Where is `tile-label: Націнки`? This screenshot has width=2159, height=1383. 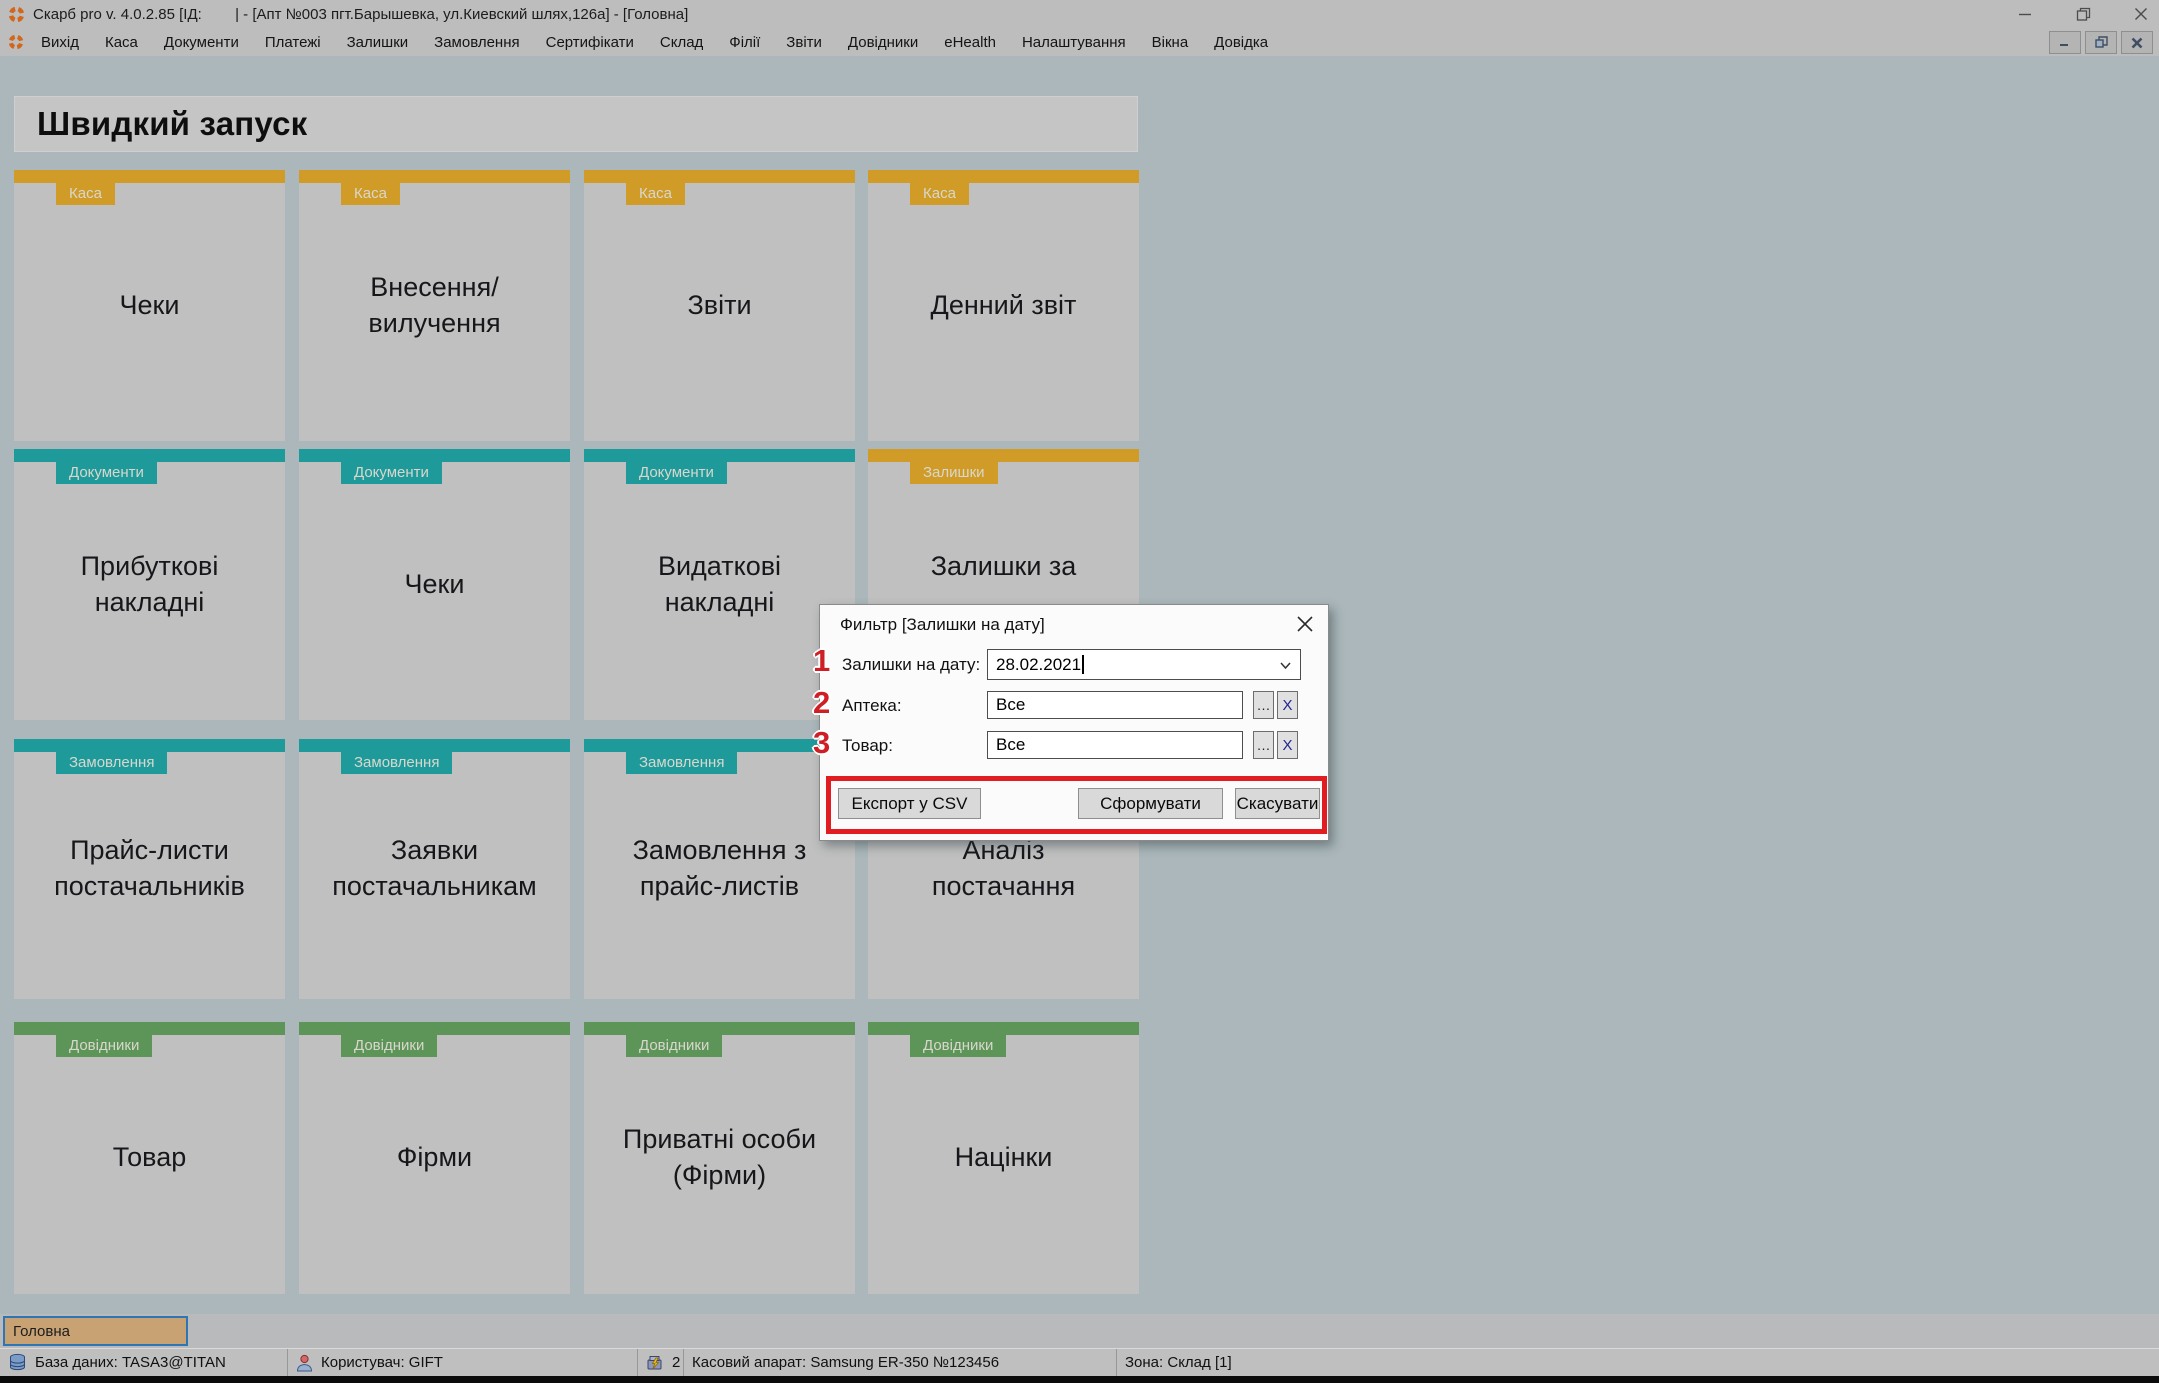 tile-label: Націнки is located at coordinates (1003, 1157).